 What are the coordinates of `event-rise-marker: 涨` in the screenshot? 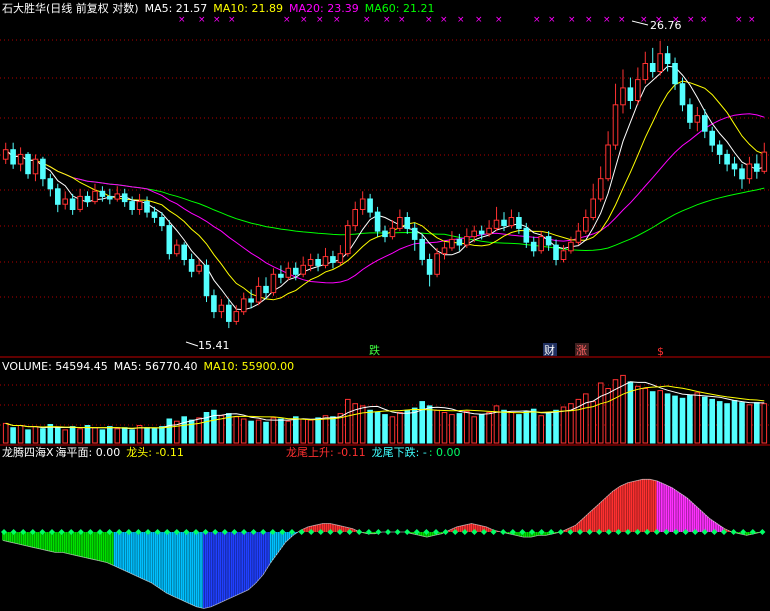 It's located at (581, 350).